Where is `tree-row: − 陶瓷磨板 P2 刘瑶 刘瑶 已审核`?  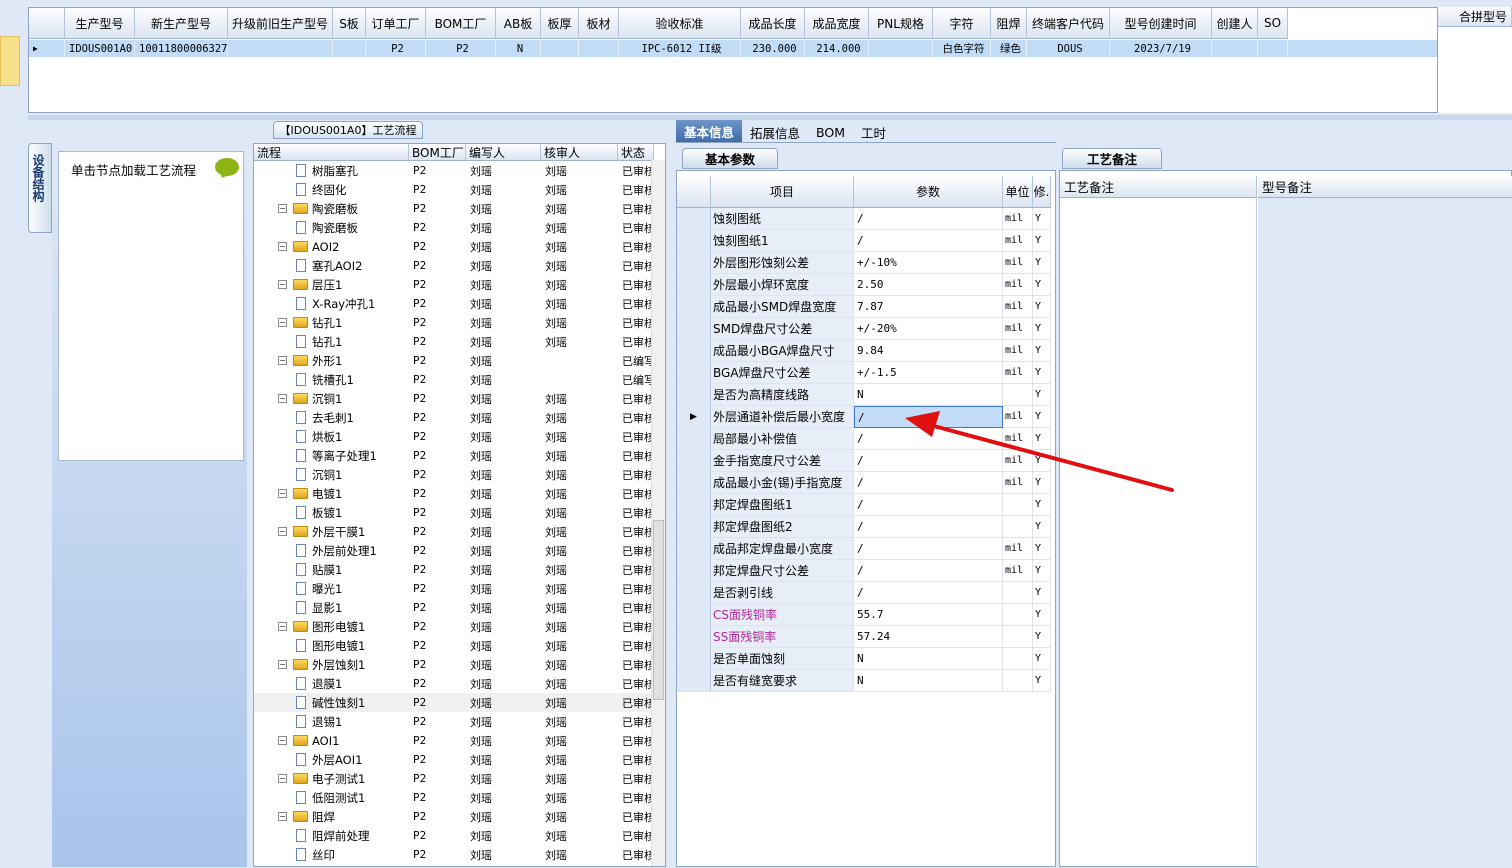 tree-row: − 陶瓷磨板 P2 刘瑶 刘瑶 已审核 is located at coordinates (454, 208).